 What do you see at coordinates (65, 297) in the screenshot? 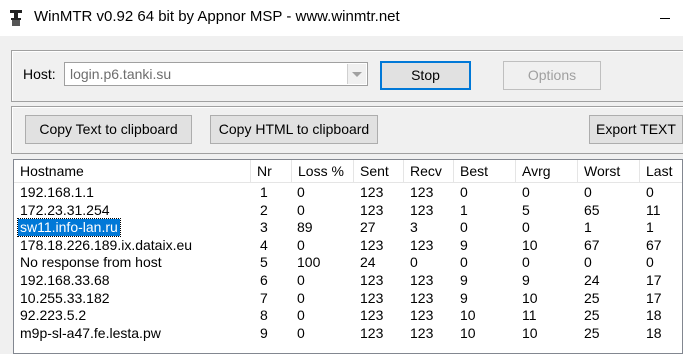
I see `hostname-cell: 10.255.33.182` at bounding box center [65, 297].